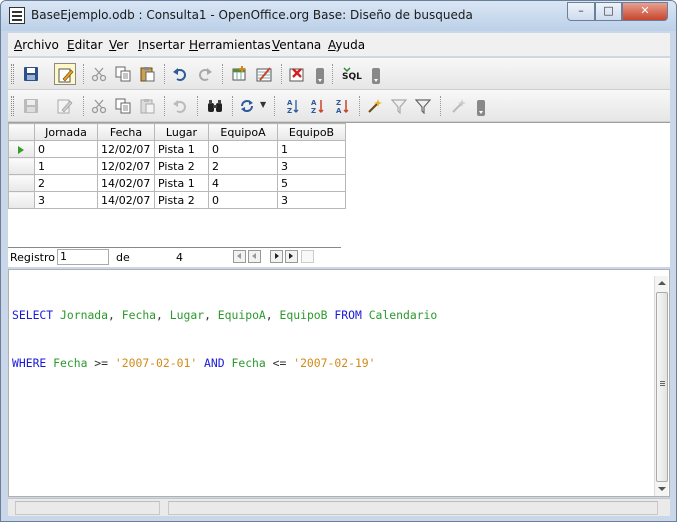 This screenshot has width=677, height=522. What do you see at coordinates (66, 132) in the screenshot?
I see `column-header-jornada: Jornada` at bounding box center [66, 132].